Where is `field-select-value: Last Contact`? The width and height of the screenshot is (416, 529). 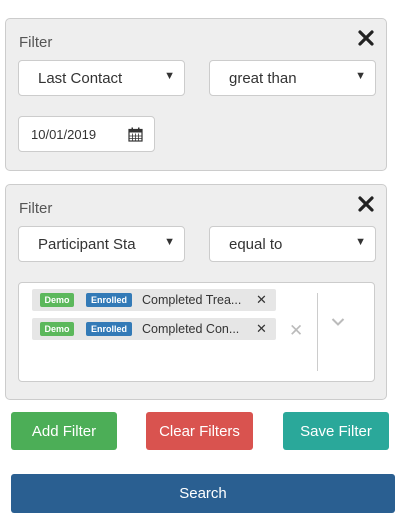 field-select-value: Last Contact is located at coordinates (80, 78).